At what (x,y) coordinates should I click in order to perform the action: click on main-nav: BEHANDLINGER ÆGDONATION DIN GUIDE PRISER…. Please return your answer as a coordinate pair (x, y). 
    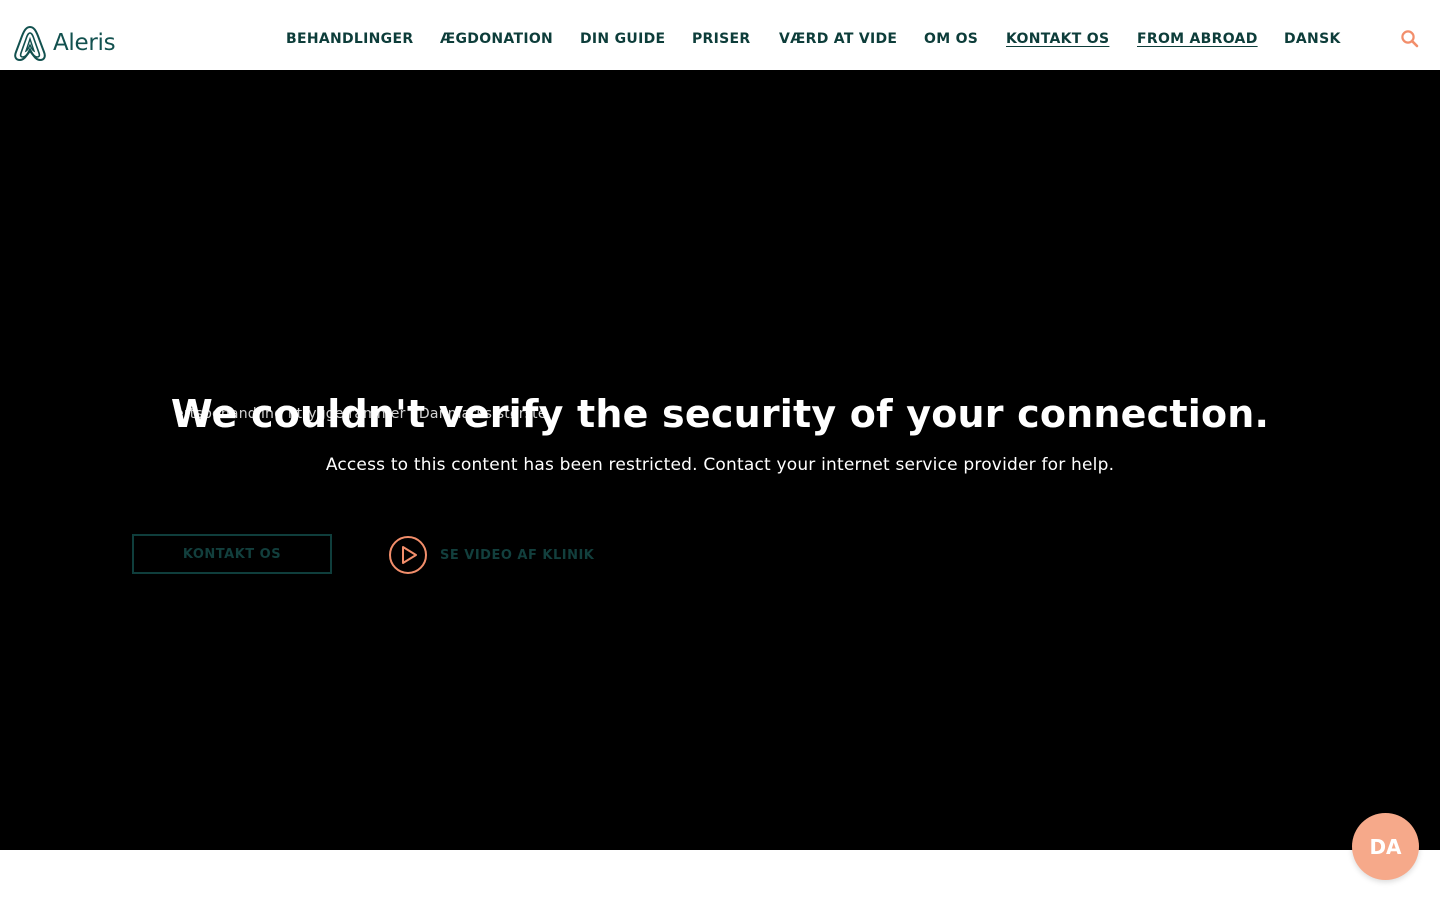
    Looking at the image, I should click on (720, 35).